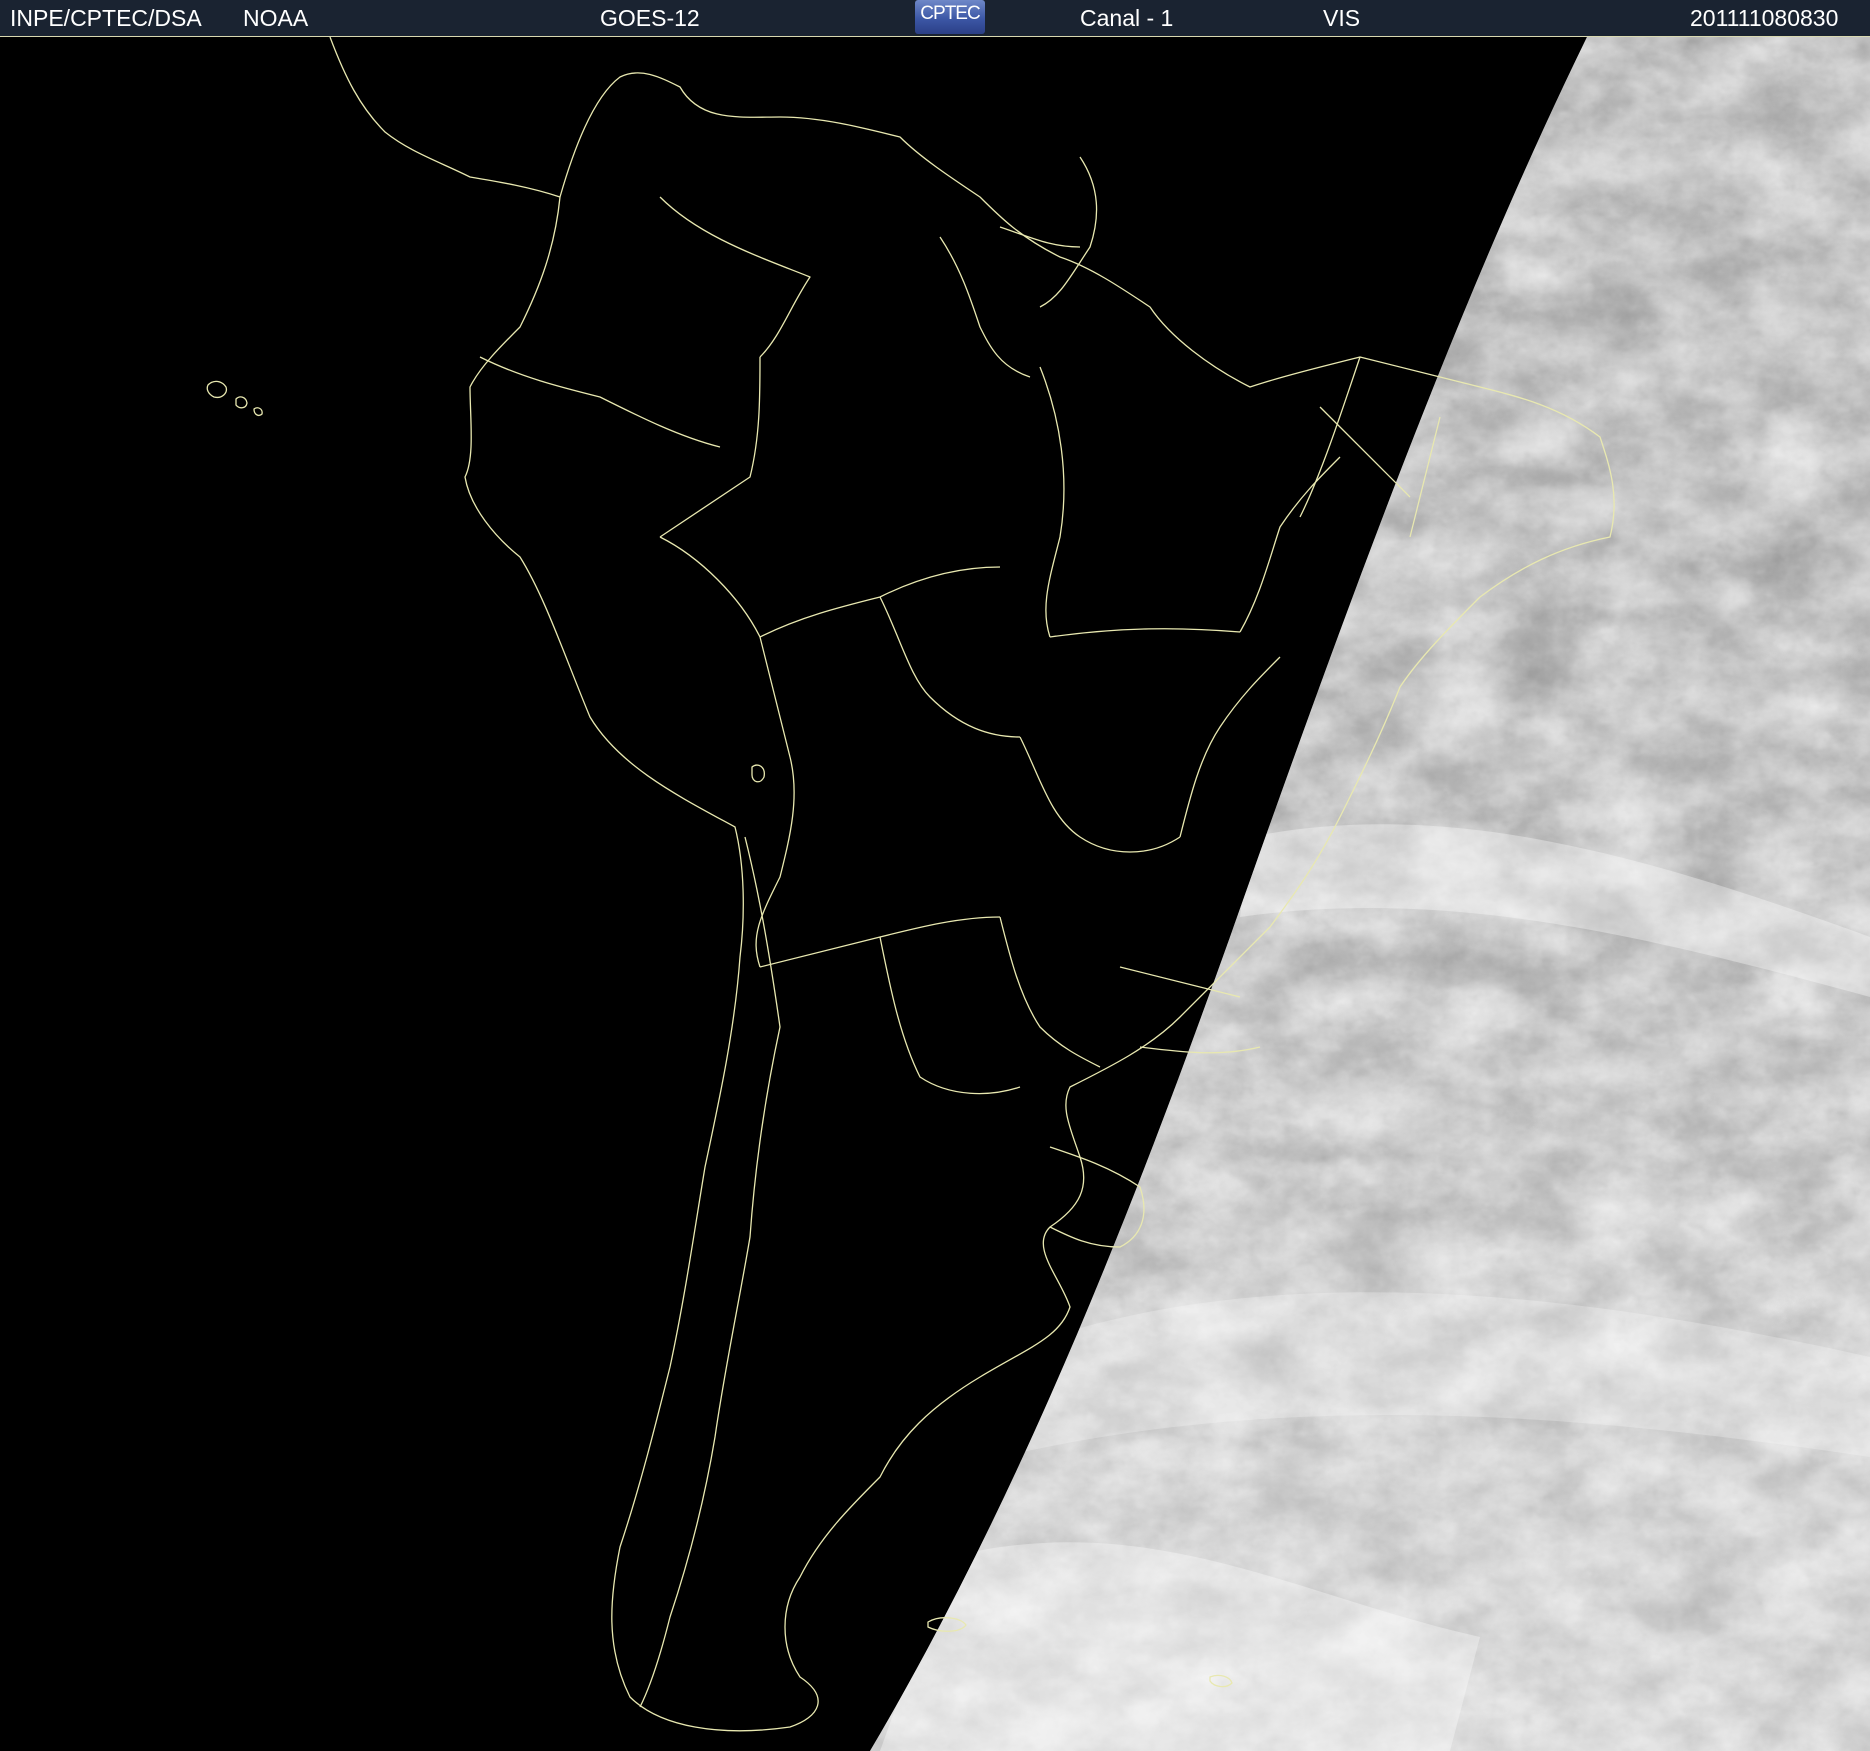 The width and height of the screenshot is (1870, 1751). Describe the element at coordinates (1127, 18) in the screenshot. I see `channel-label: Canal - 1` at that location.